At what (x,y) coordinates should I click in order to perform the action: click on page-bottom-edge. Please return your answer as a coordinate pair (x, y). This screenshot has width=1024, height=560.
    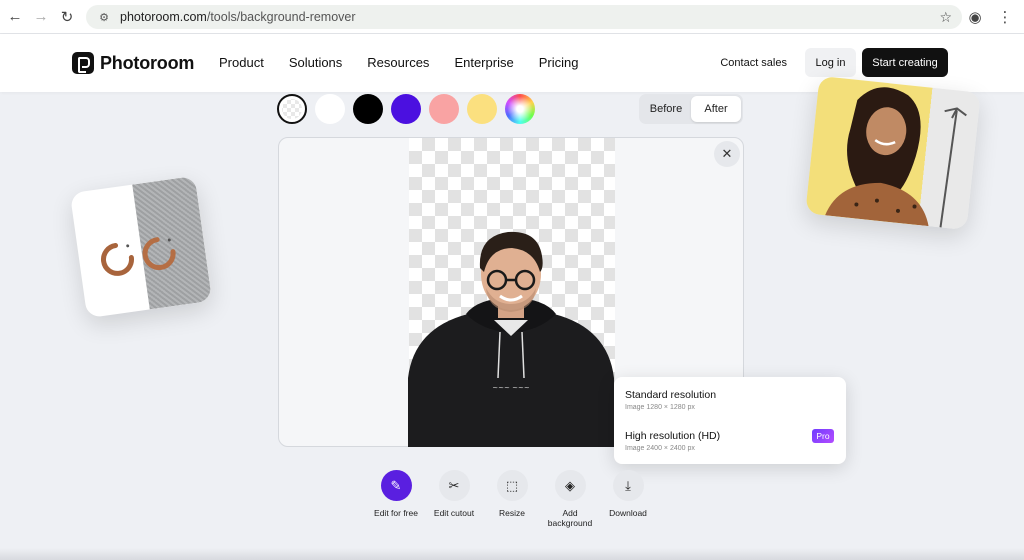
    Looking at the image, I should click on (512, 554).